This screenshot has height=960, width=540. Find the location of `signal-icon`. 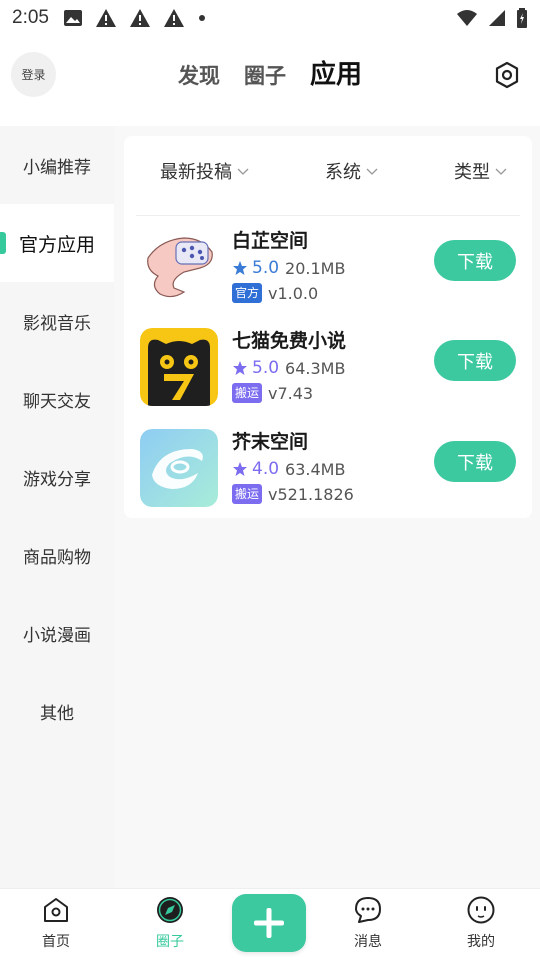

signal-icon is located at coordinates (497, 18).